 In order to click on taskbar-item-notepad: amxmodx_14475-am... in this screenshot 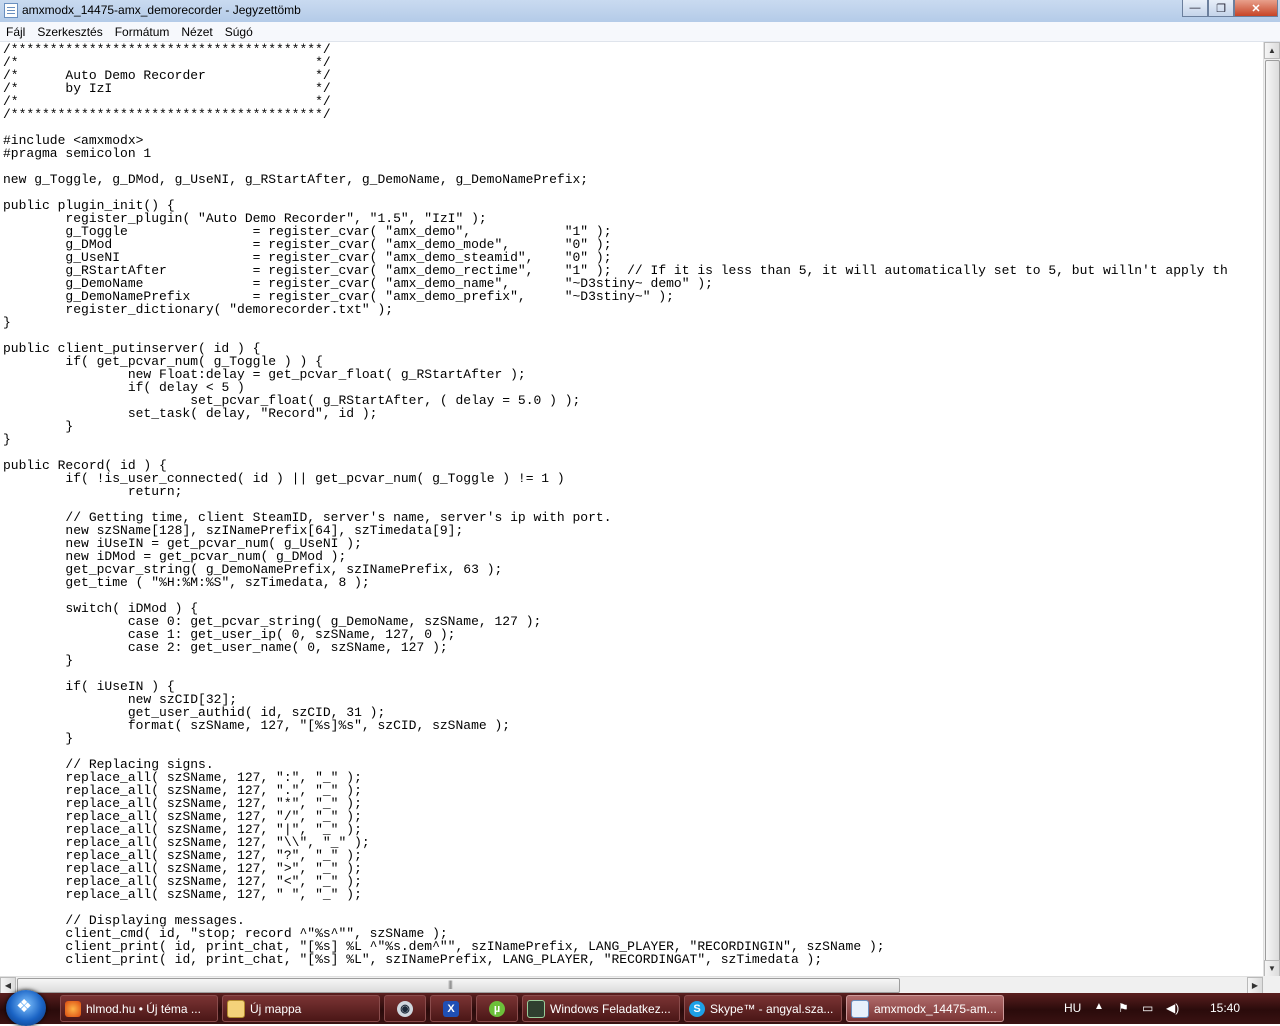, I will do `click(925, 1008)`.